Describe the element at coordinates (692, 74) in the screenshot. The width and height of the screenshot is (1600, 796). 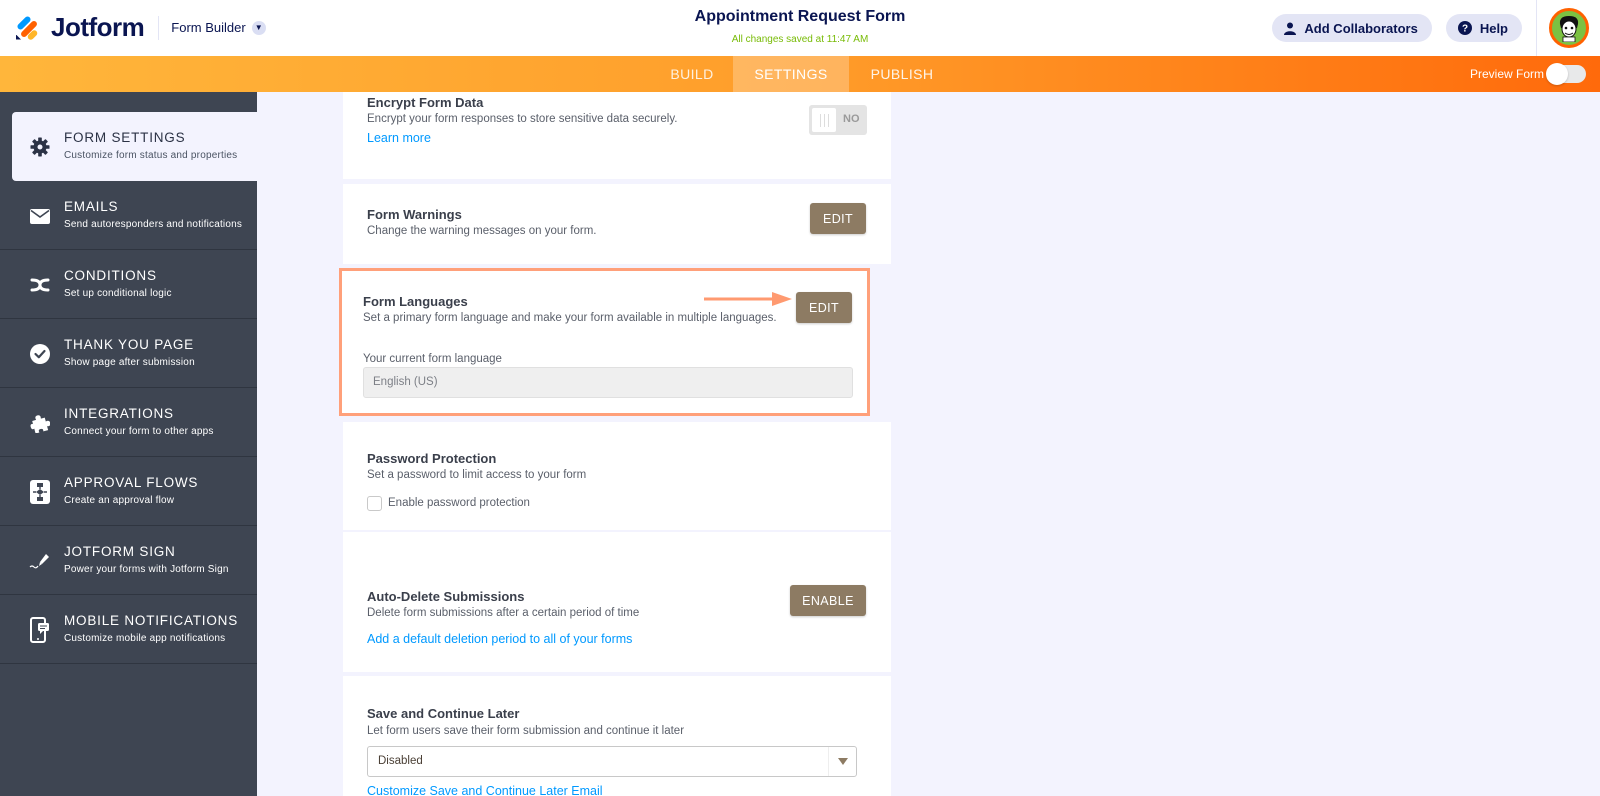
I see `tab-build: BUILD` at that location.